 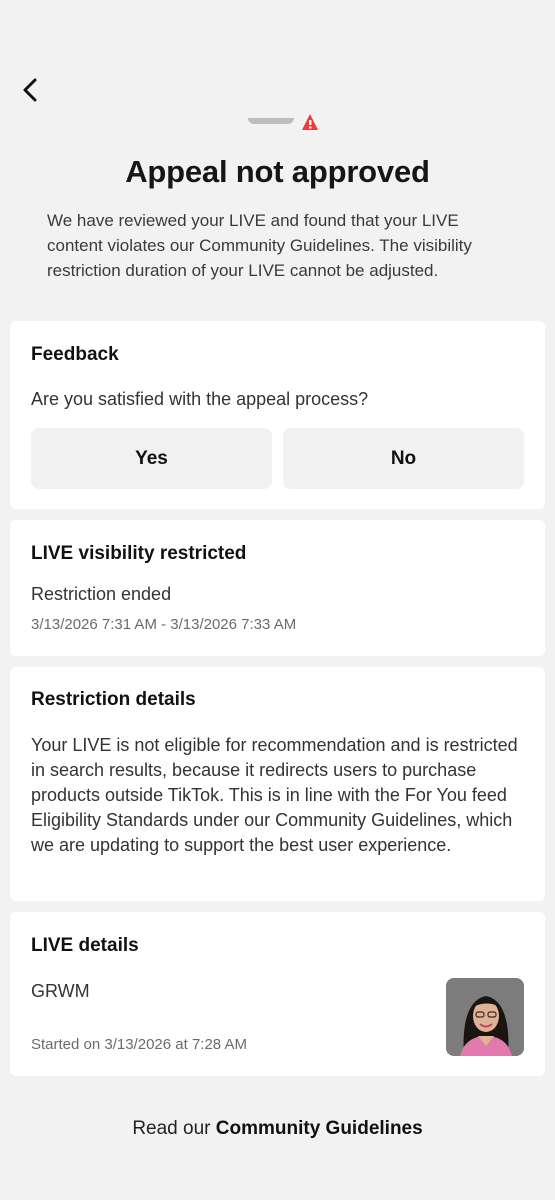 What do you see at coordinates (85, 945) in the screenshot?
I see `live-details-title: LIVE details` at bounding box center [85, 945].